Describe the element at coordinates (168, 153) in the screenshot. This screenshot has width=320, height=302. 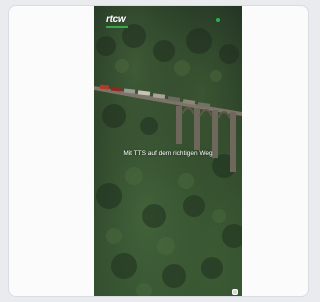
I see `hero-headline: Mit TTS auf dem richtigen Weg` at that location.